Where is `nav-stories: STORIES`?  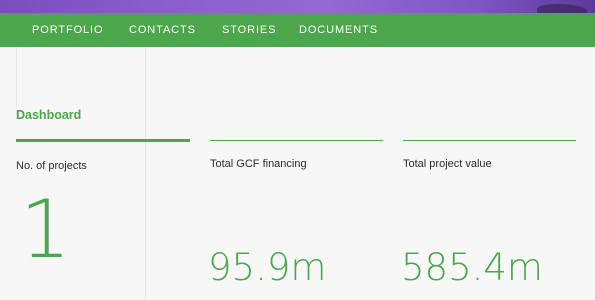 nav-stories: STORIES is located at coordinates (249, 30).